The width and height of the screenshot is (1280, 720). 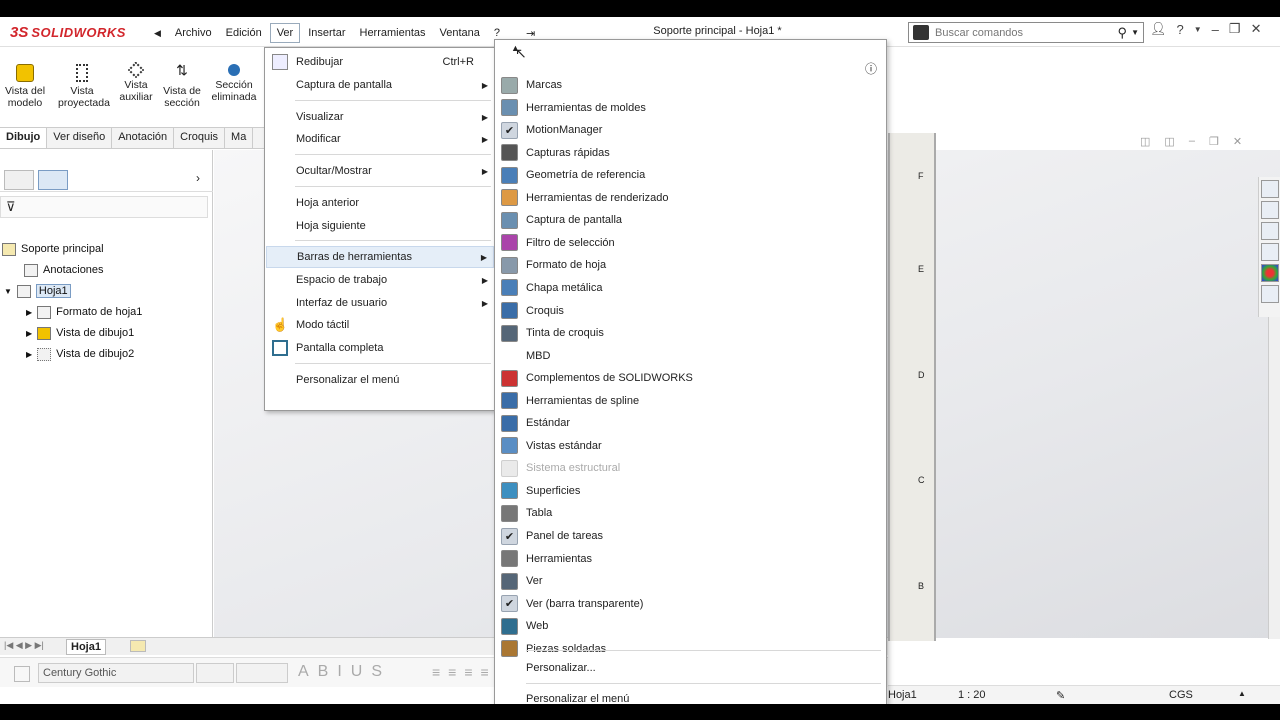 I want to click on toolbar-item: Chapa metálica, so click(x=690, y=288).